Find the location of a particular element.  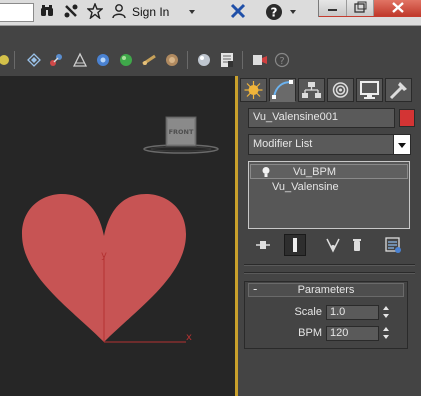

stack-item-label: Vu_Valensine is located at coordinates (305, 187).